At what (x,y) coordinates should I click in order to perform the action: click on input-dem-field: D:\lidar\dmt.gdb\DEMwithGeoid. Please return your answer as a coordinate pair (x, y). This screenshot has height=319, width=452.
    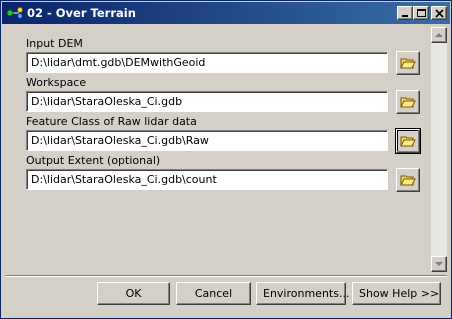
    Looking at the image, I should click on (207, 62).